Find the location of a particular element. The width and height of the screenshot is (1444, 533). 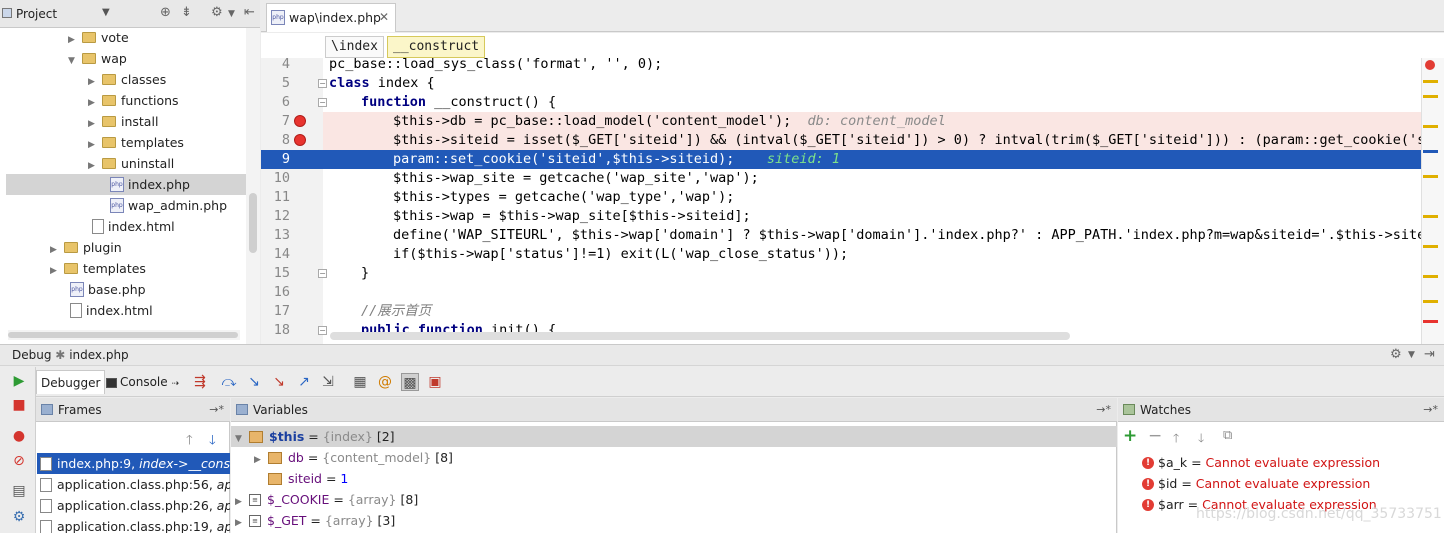

error-marker is located at coordinates (1430, 321).